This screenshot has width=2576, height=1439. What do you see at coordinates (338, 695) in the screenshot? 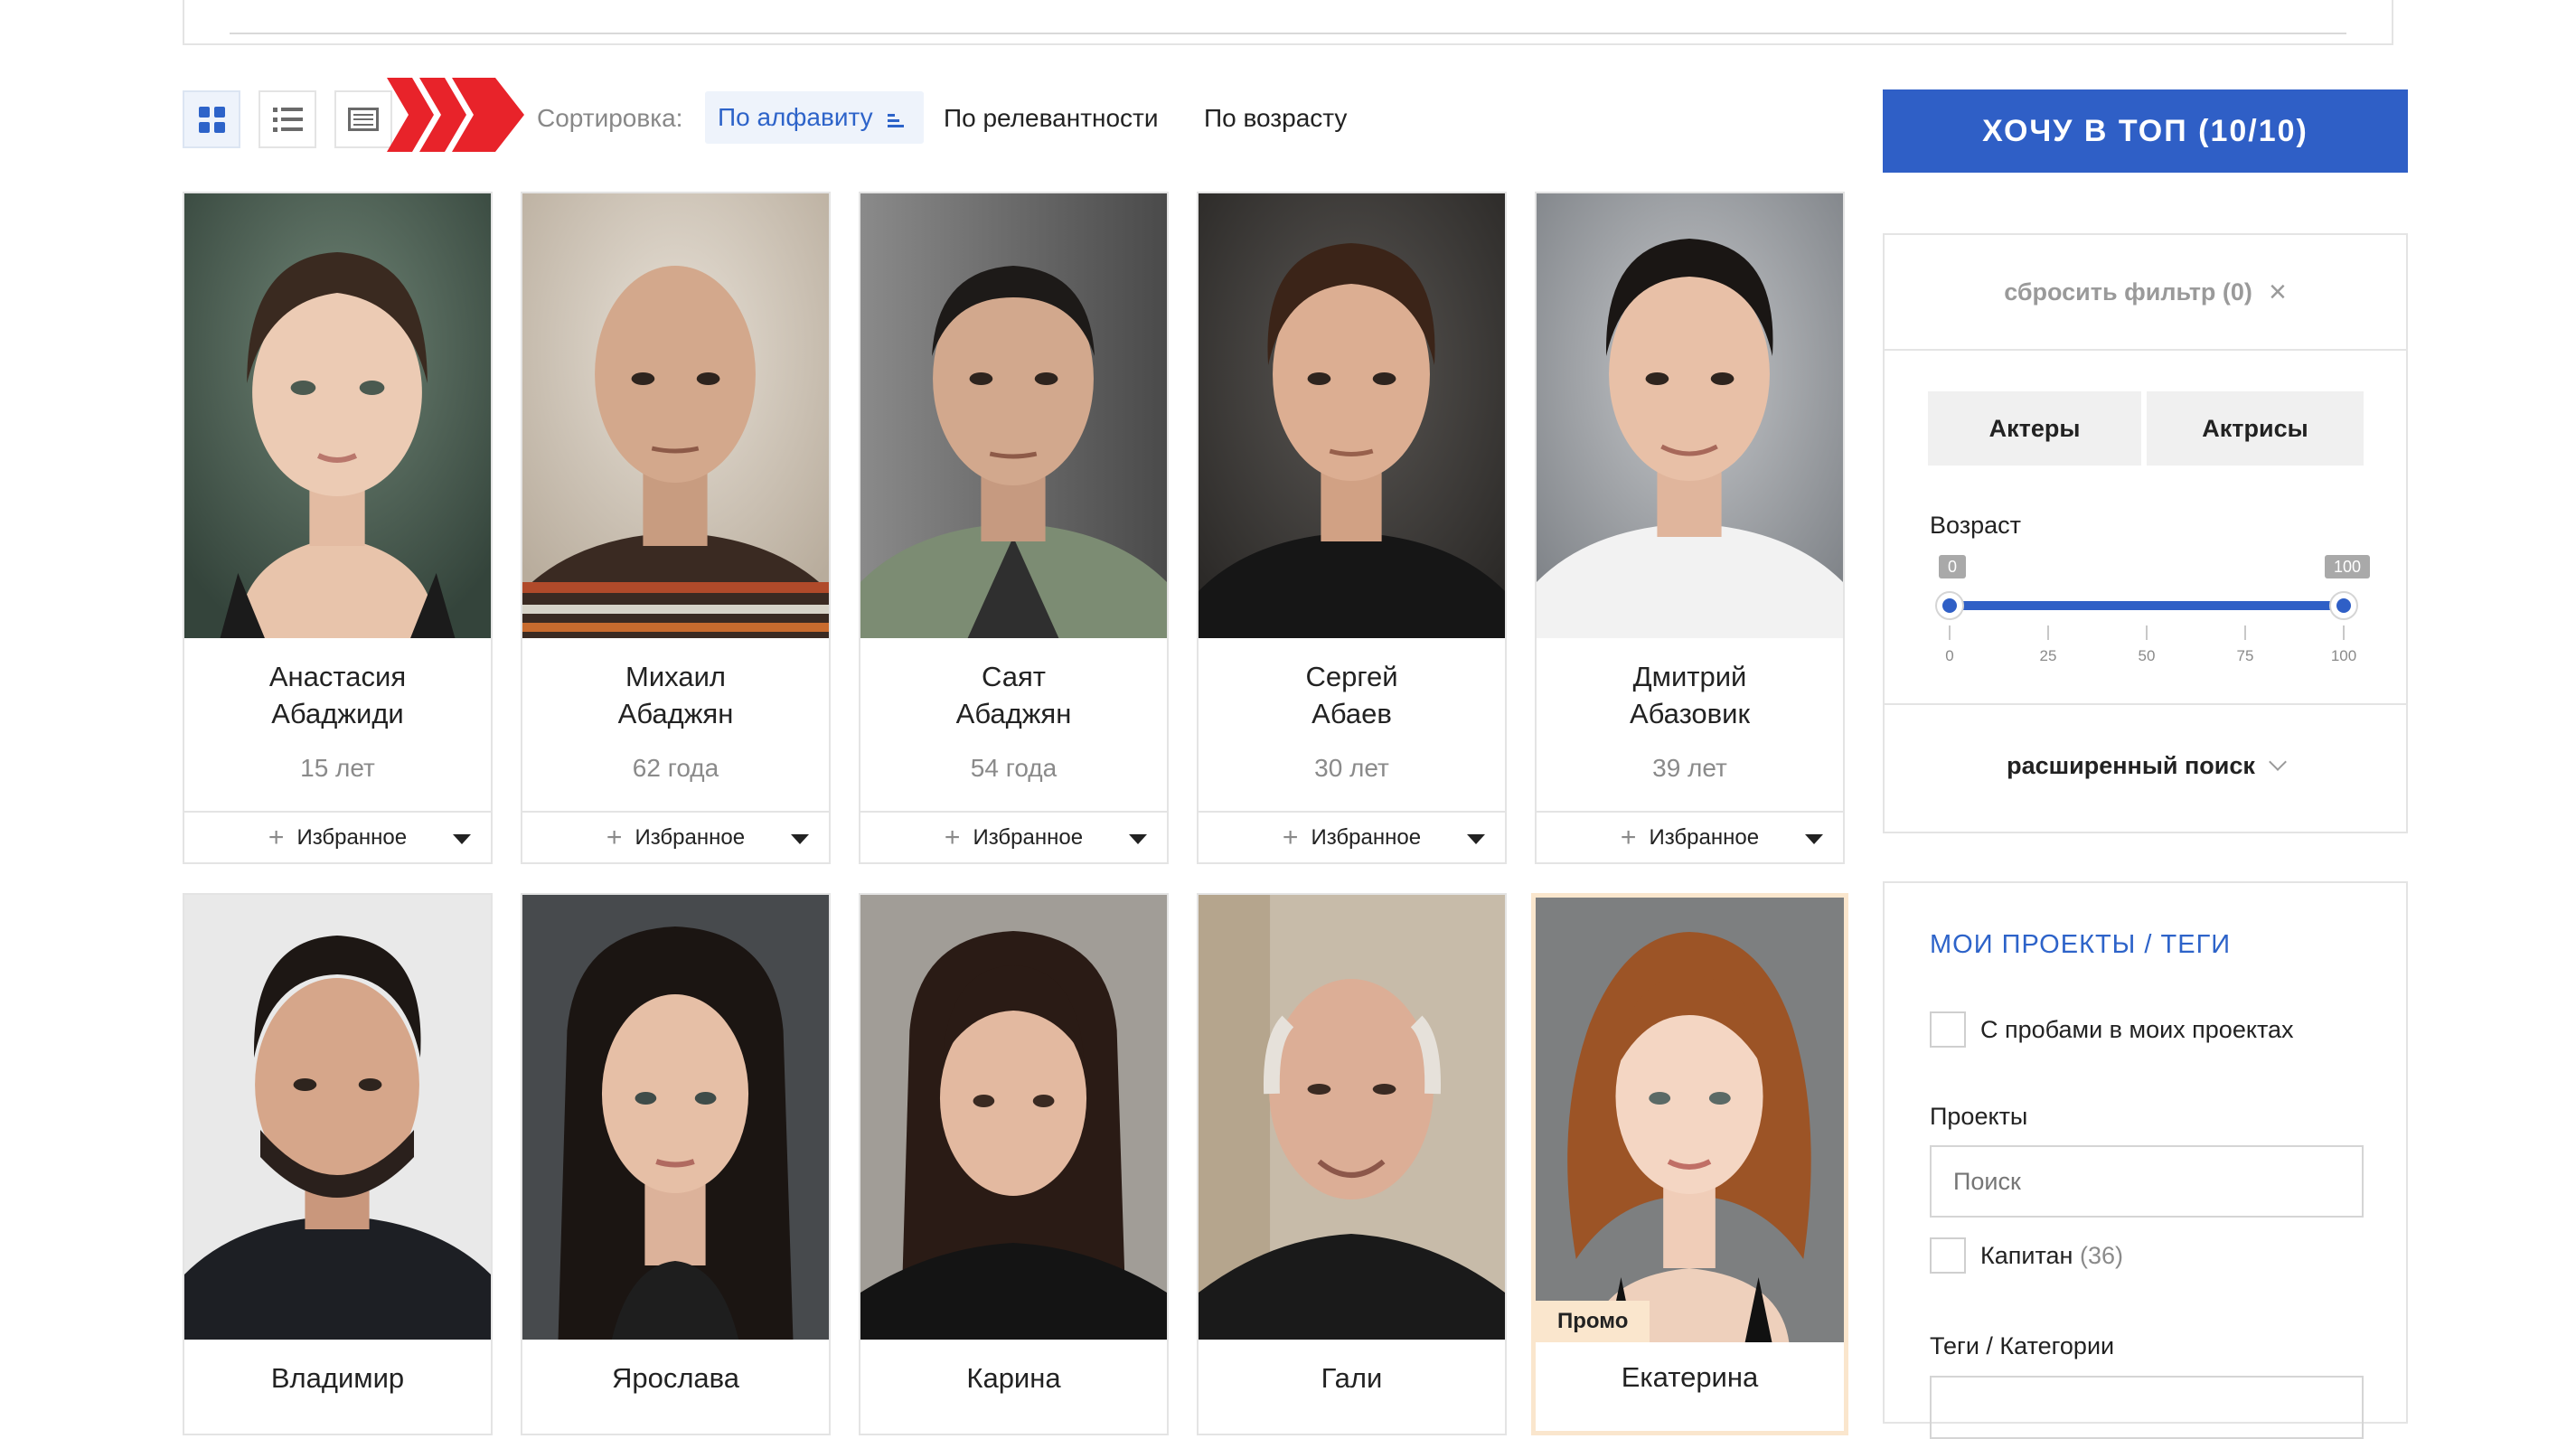
I see `actor-name: Анастасия Абаджиди` at bounding box center [338, 695].